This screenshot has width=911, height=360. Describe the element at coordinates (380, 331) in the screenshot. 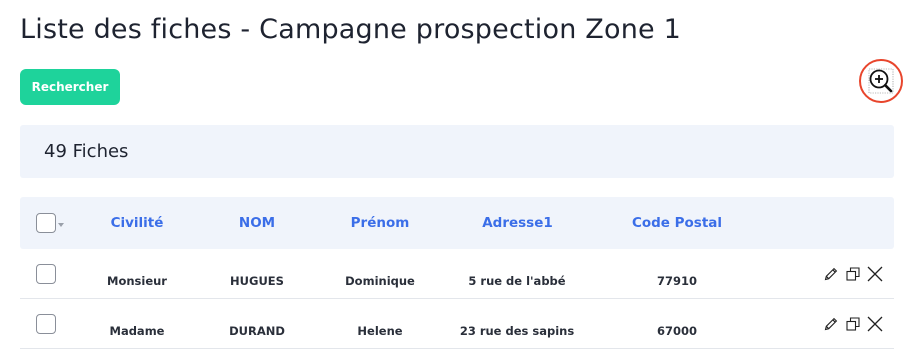

I see `cell-prenom: Helene` at that location.